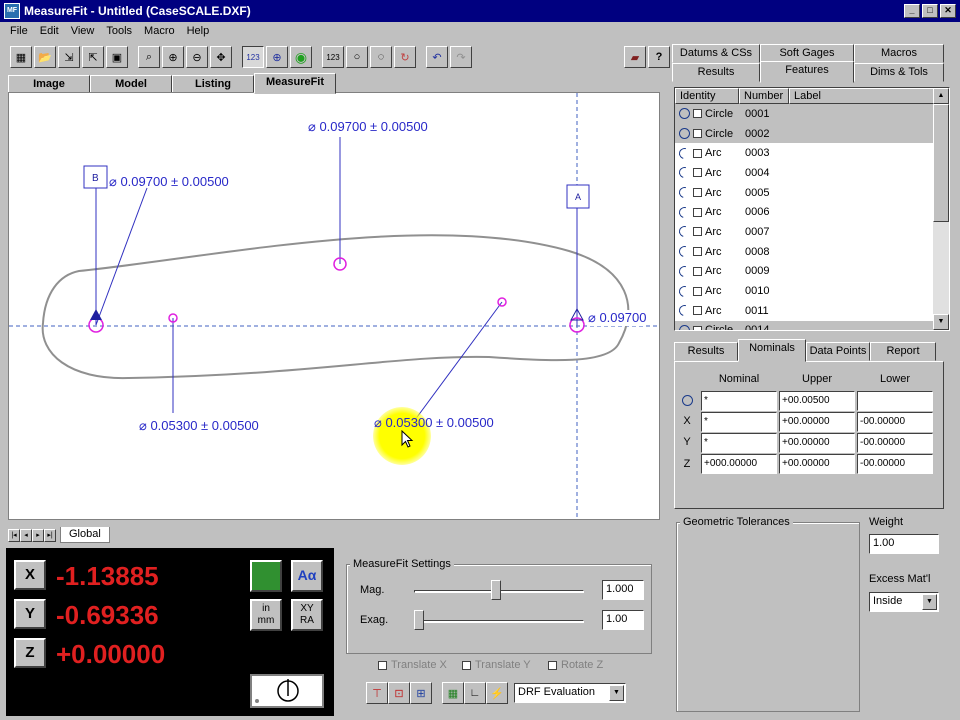  What do you see at coordinates (421, 693) in the screenshot?
I see `fit-3-icon: ⊞` at bounding box center [421, 693].